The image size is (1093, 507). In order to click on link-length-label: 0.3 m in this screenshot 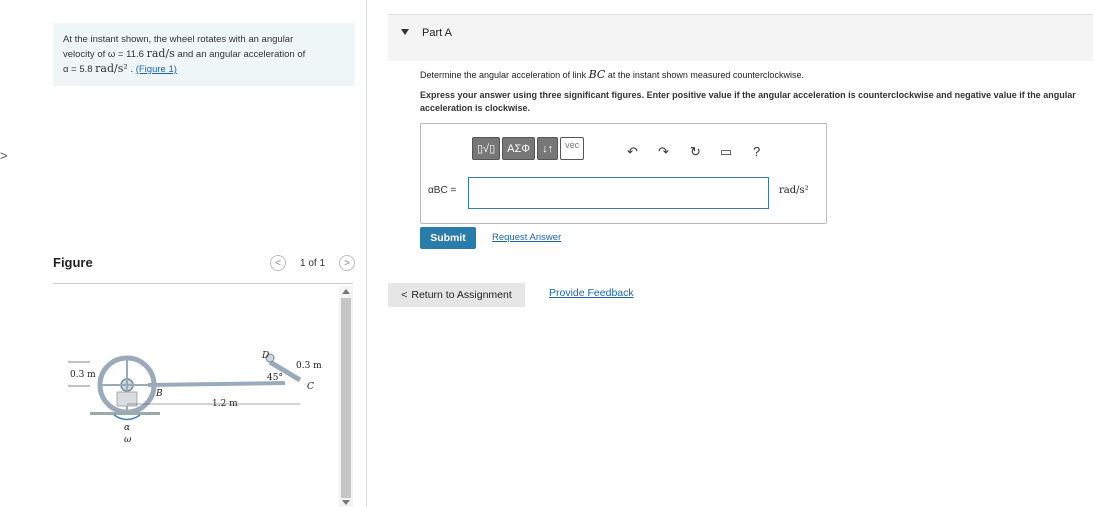, I will do `click(309, 366)`.